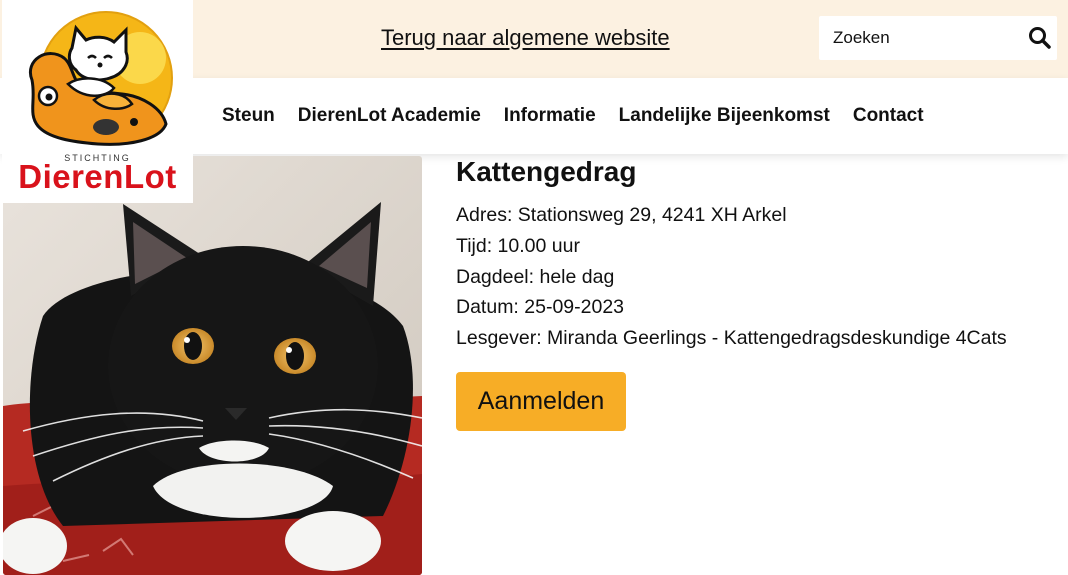 The width and height of the screenshot is (1068, 575). I want to click on nav-item-dierenlot-academie: DierenLot Academie, so click(389, 116).